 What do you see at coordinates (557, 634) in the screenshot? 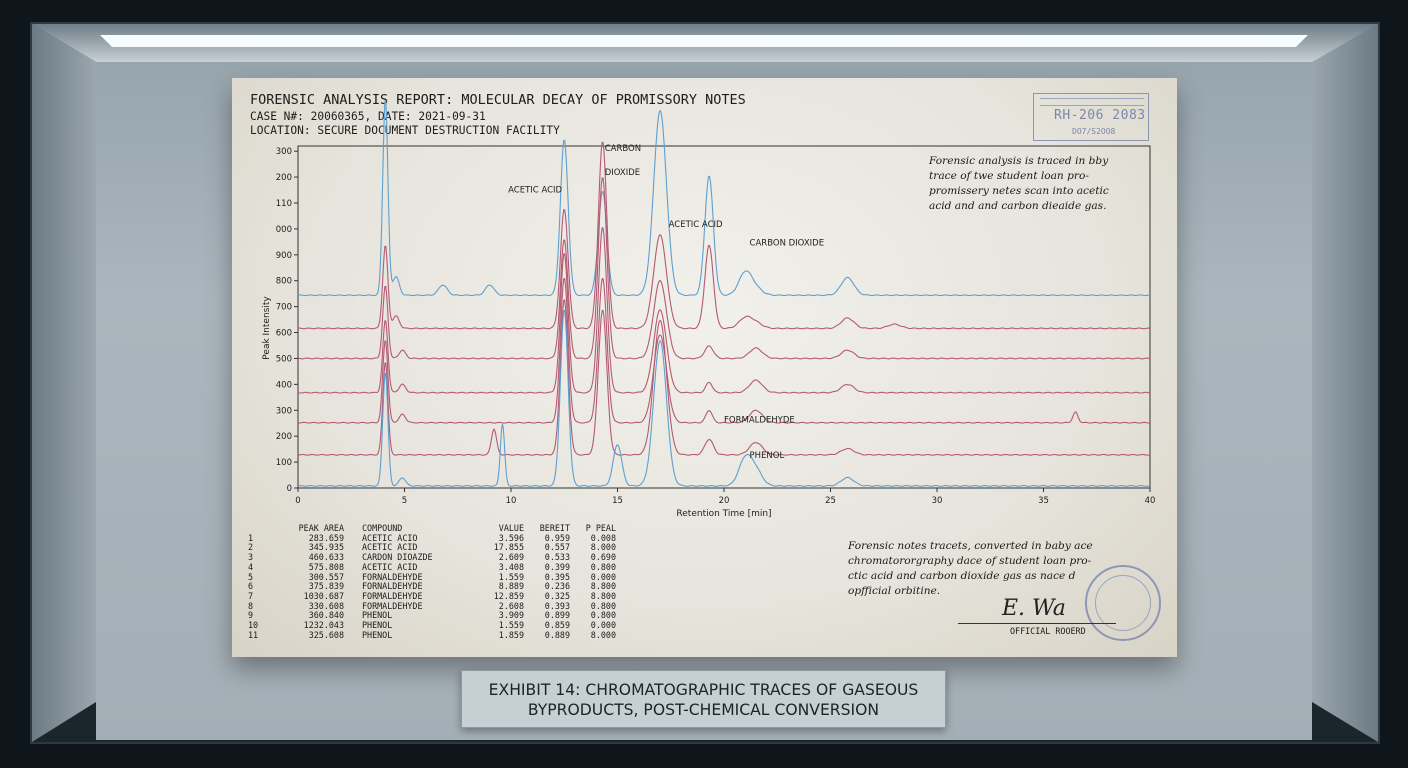
I see `table-cell: 0.889` at bounding box center [557, 634].